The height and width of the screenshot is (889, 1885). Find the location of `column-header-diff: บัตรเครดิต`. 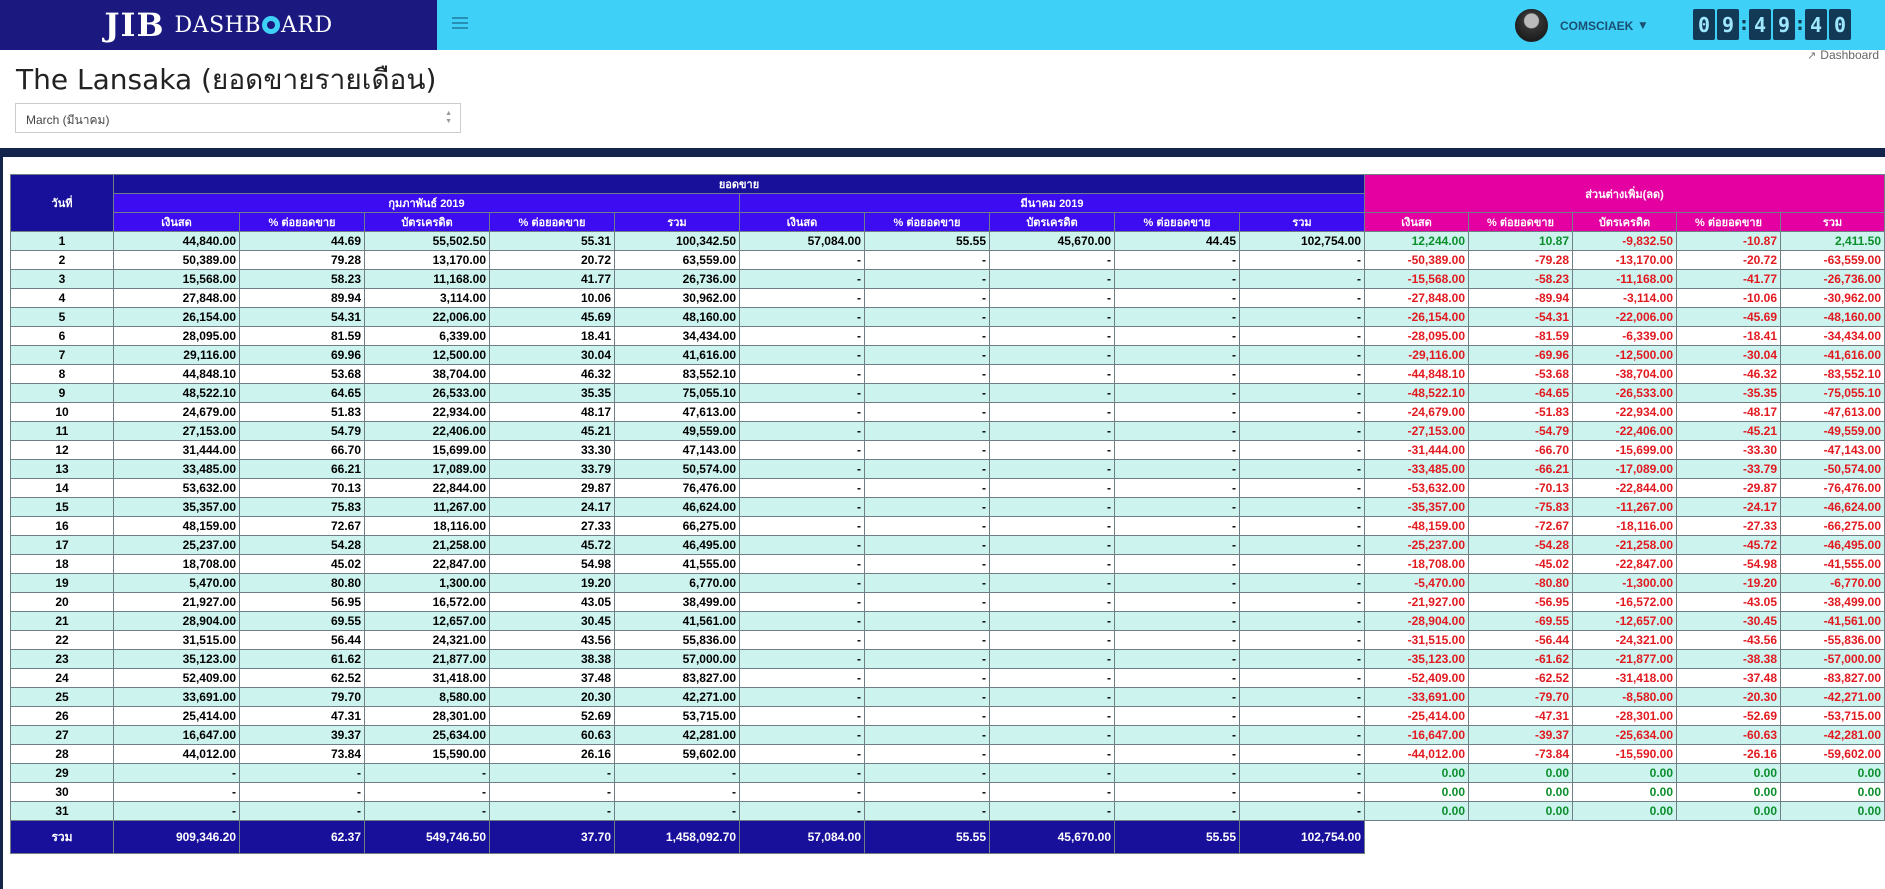

column-header-diff: บัตรเครดิต is located at coordinates (1624, 222).